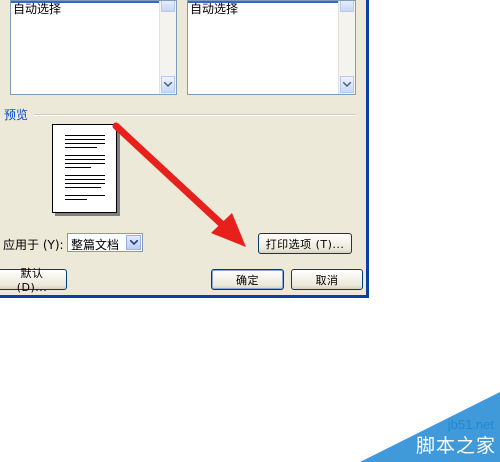  What do you see at coordinates (430, 427) in the screenshot?
I see `watermark: jb51.net 脚本之家` at bounding box center [430, 427].